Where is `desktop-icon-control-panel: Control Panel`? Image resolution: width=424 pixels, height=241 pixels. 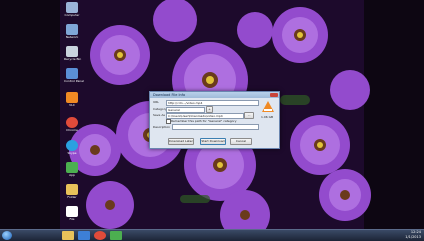 desktop-icon-control-panel: Control Panel is located at coordinates (74, 76).